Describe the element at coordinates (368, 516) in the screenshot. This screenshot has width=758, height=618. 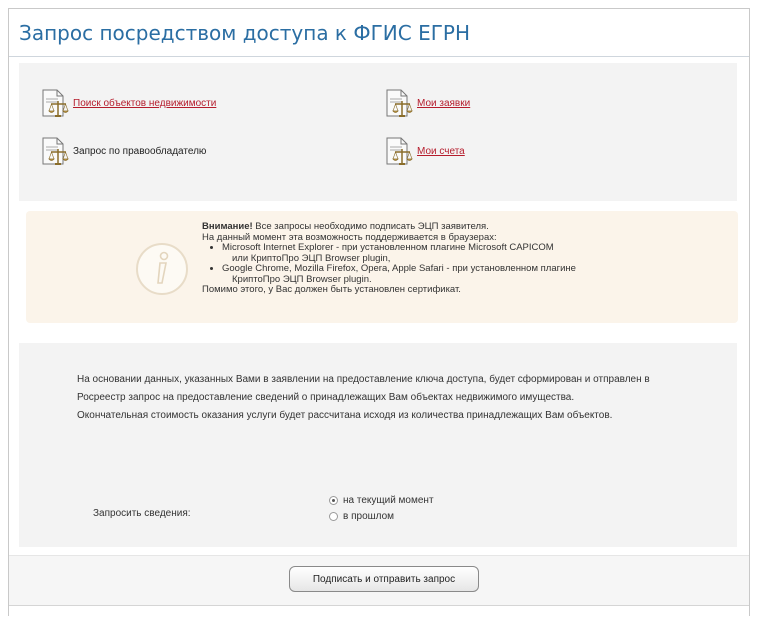
I see `radio-label: в прошлом` at that location.